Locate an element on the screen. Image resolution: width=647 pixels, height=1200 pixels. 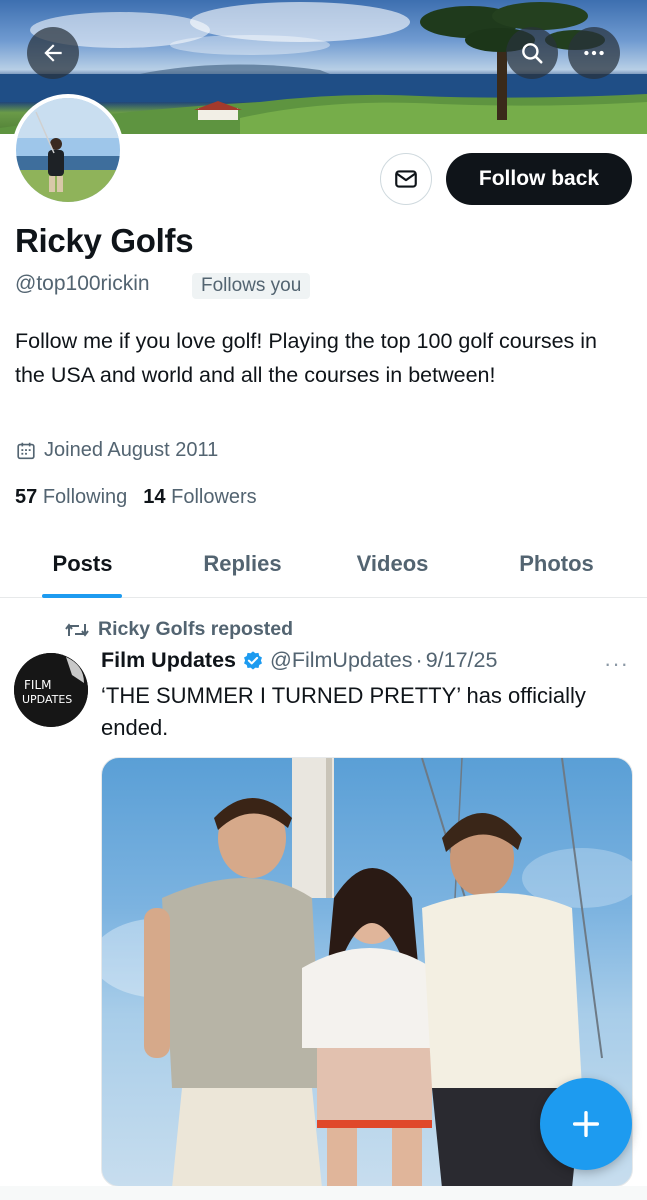
post-header: Film Updates @FilmUpdates · 9/17/25 is located at coordinates (299, 660).